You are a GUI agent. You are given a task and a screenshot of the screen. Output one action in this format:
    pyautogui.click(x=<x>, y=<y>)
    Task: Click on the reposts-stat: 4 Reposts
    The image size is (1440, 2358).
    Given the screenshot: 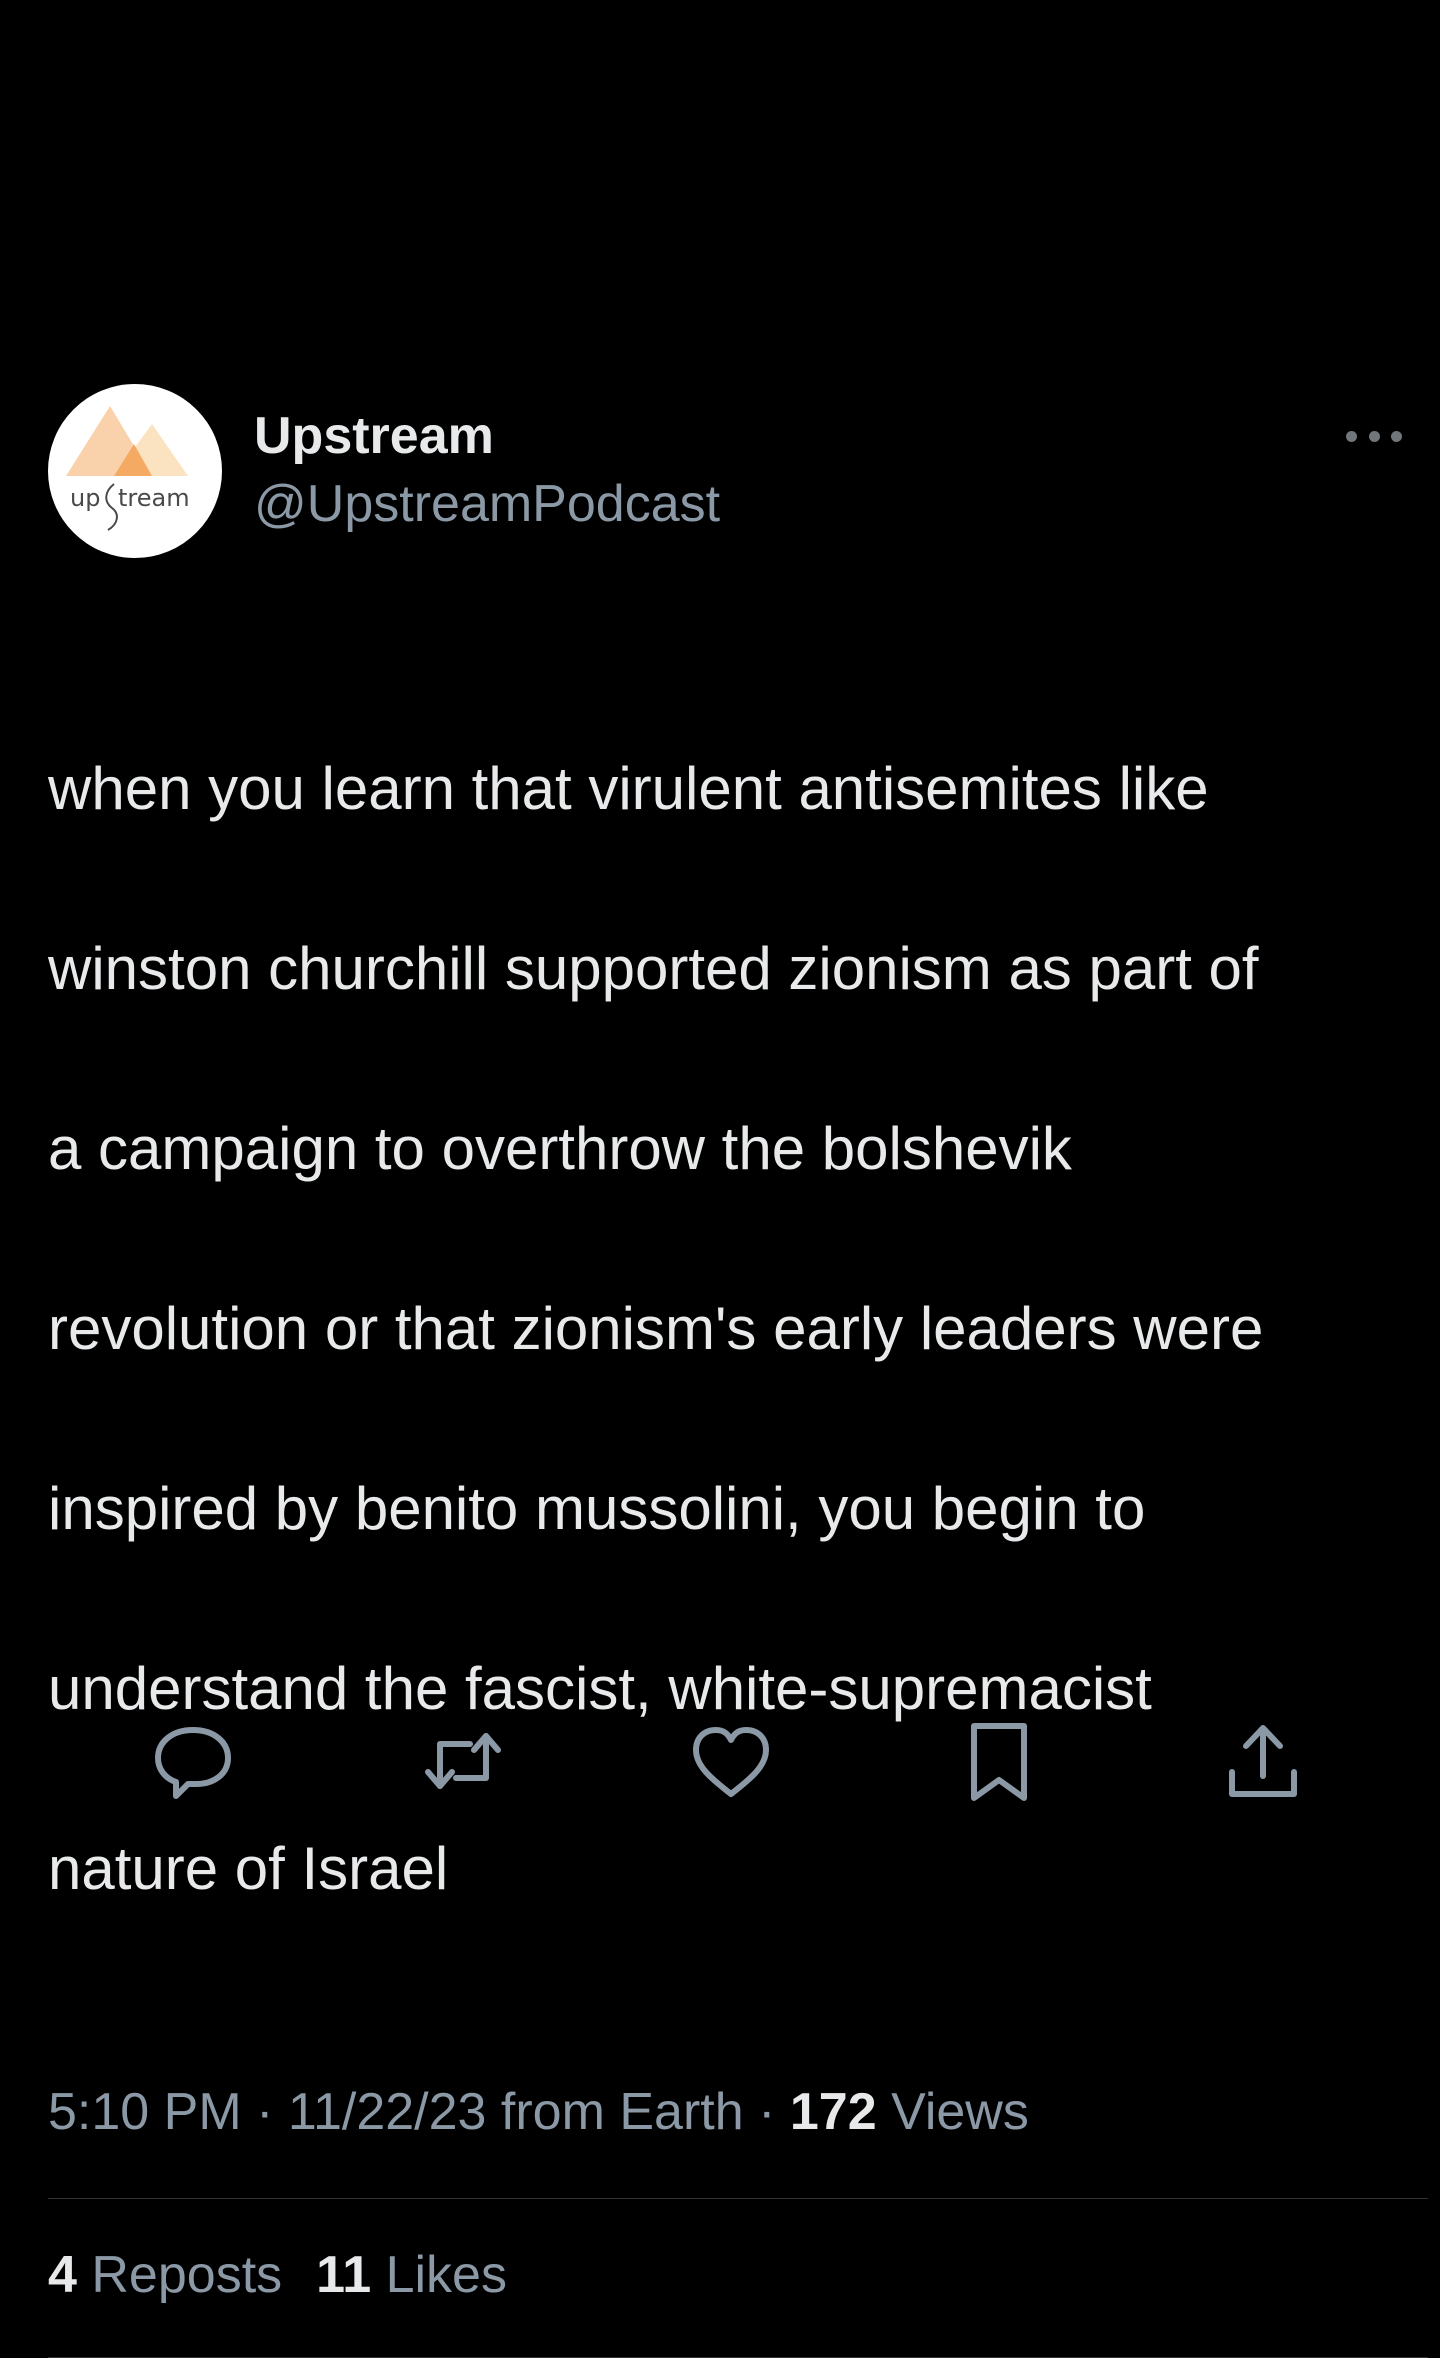 What is the action you would take?
    pyautogui.click(x=165, y=2275)
    